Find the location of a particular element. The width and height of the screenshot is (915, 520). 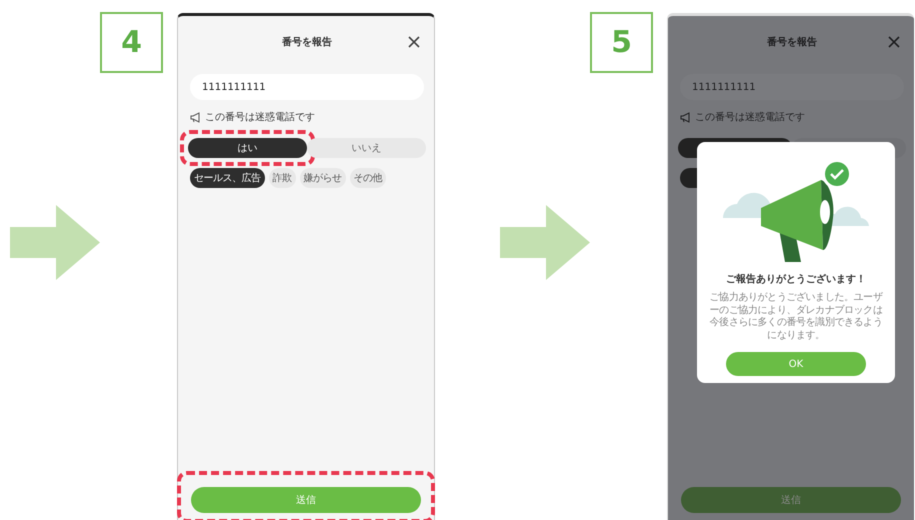

answer-button: はい is located at coordinates (247, 148).